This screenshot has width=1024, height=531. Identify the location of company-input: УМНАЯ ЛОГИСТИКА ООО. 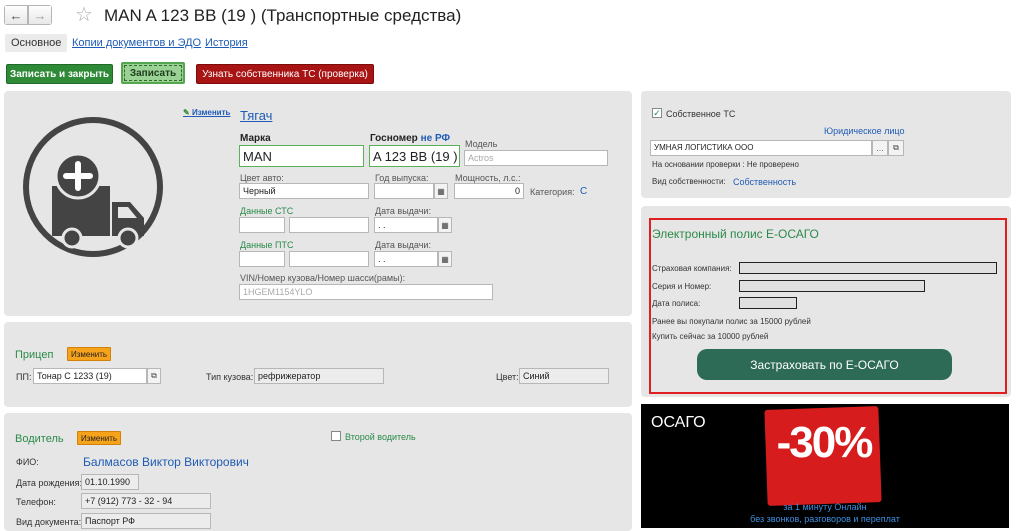
(761, 148).